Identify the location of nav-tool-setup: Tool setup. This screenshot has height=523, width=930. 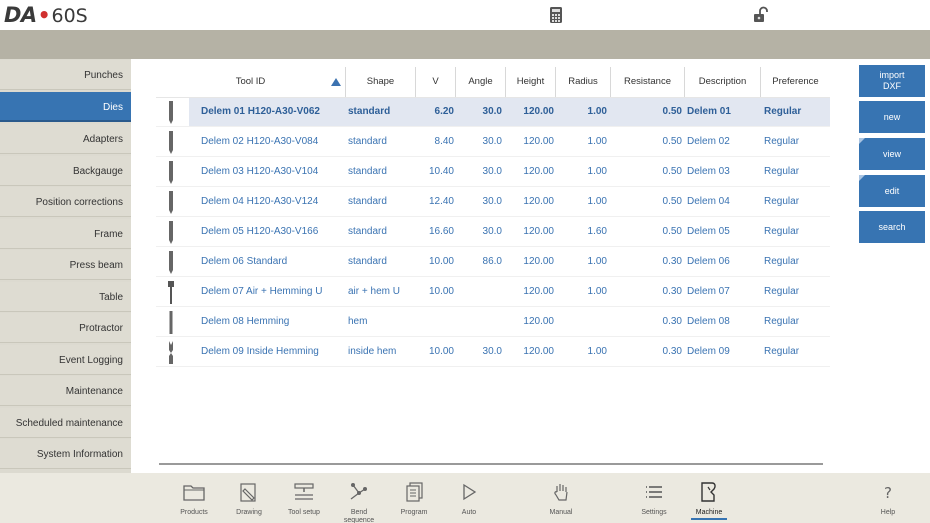
(304, 498).